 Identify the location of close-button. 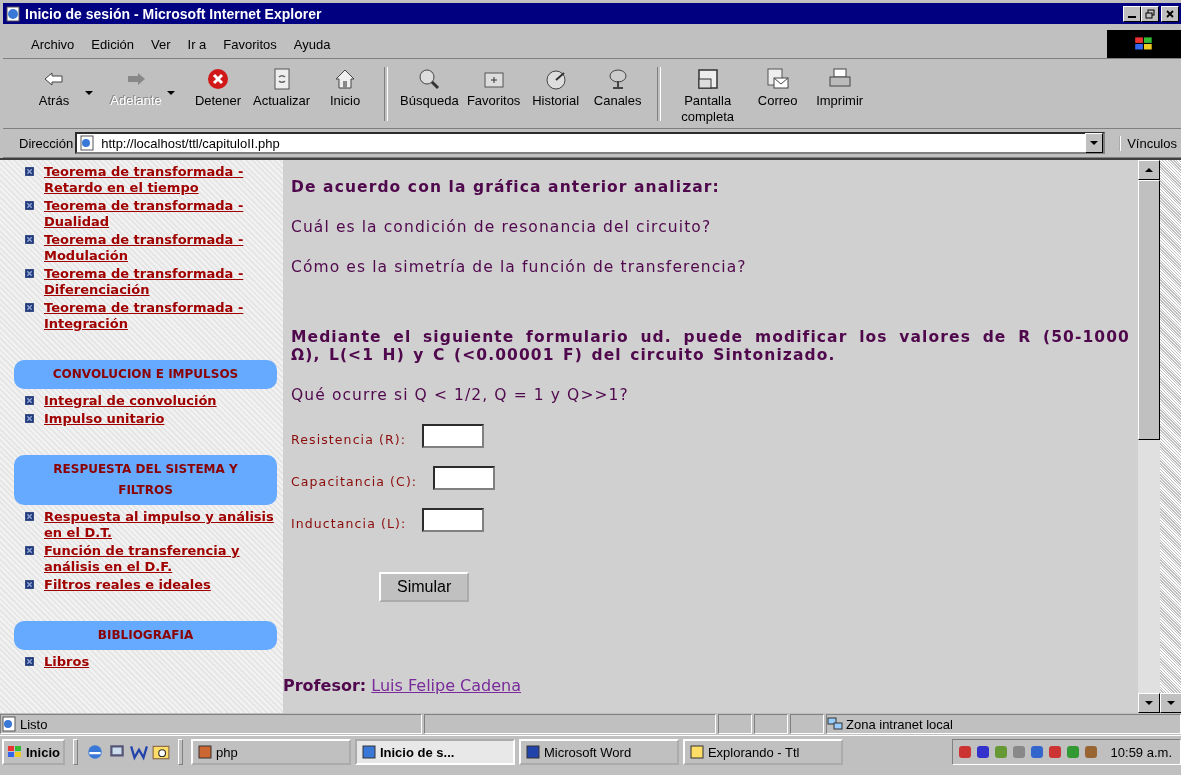
(1170, 13).